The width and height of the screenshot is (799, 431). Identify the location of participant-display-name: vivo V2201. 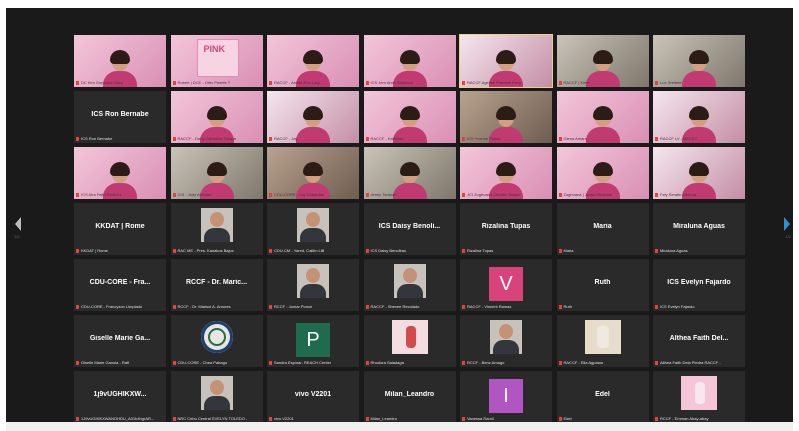
(313, 394).